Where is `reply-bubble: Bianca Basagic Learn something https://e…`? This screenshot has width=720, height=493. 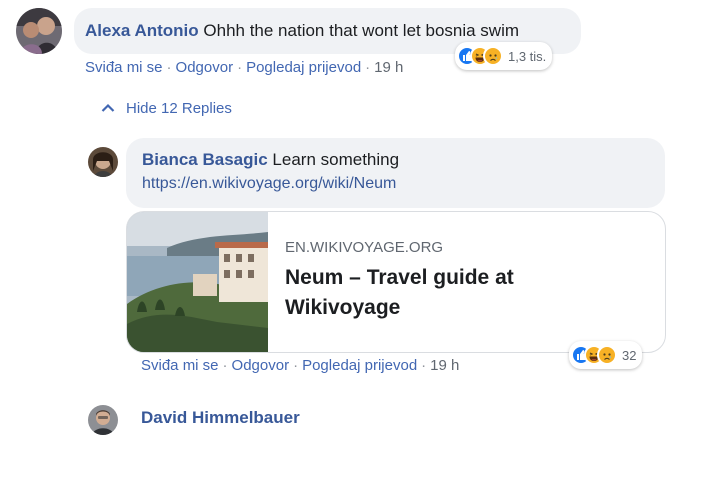 reply-bubble: Bianca Basagic Learn something https://e… is located at coordinates (395, 173).